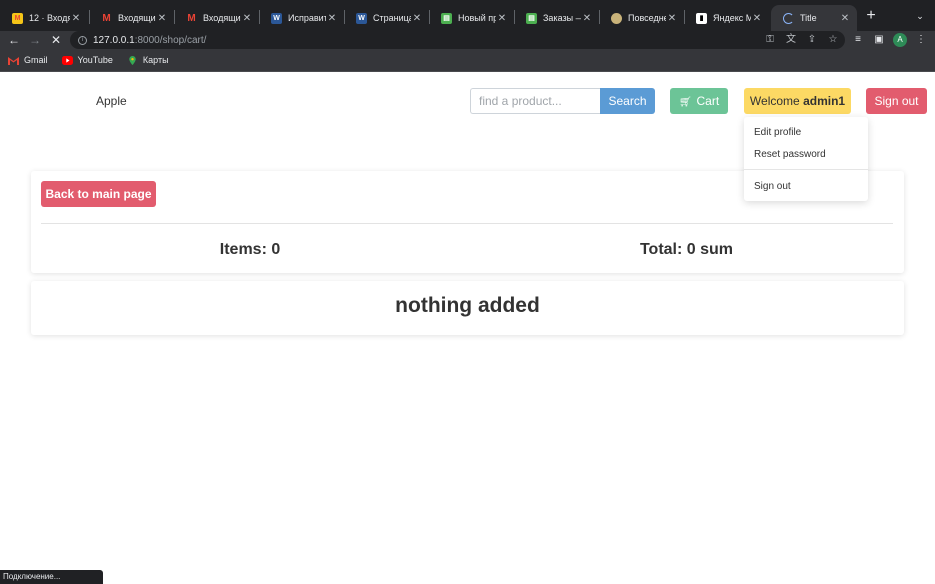 The image size is (935, 584). I want to click on chevron-down-icon: ⌄, so click(920, 16).